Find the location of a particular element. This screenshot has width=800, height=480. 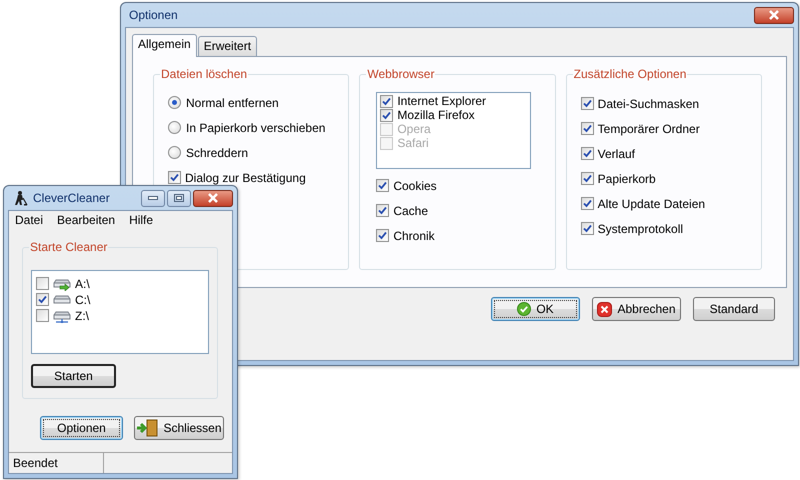

minimize-icon is located at coordinates (153, 198).